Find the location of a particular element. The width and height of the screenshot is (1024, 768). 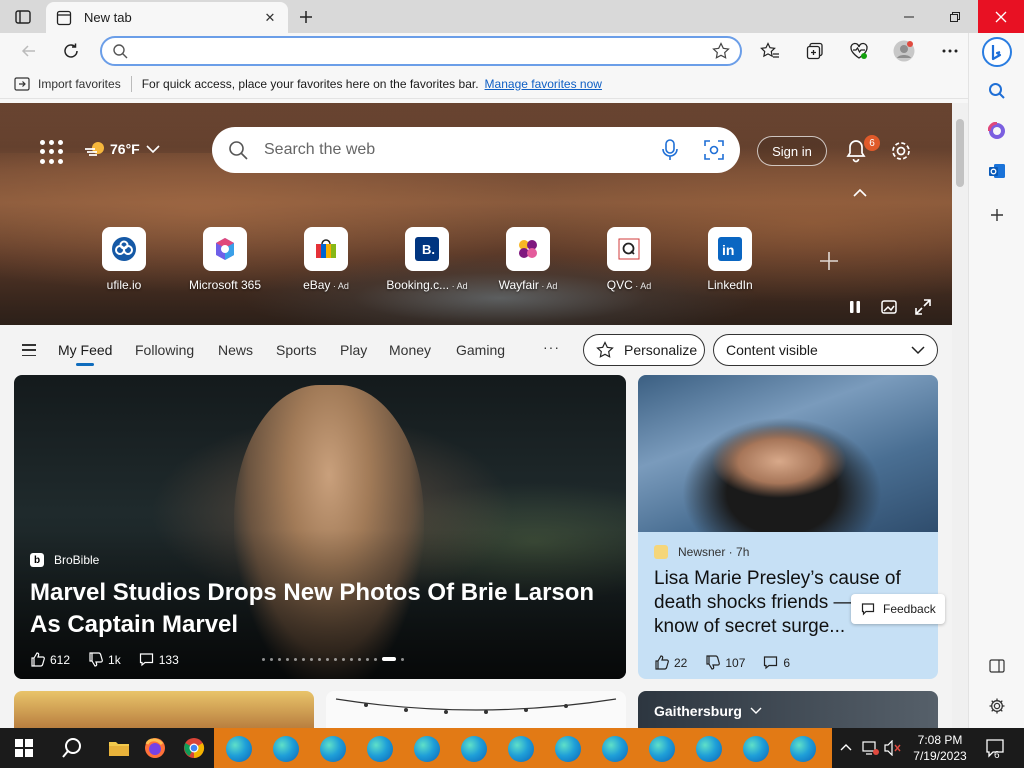

quick-link-ufile: ufile.io is located at coordinates (124, 259).